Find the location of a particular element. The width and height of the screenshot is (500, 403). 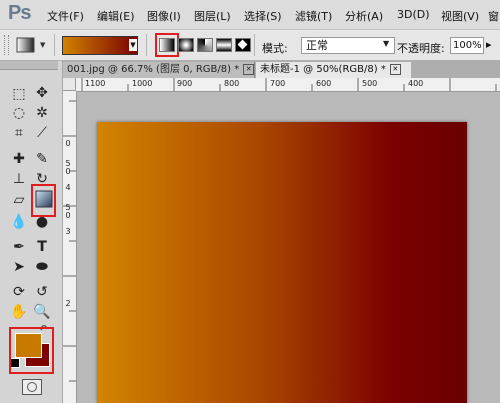

lasso-icon: ◌ is located at coordinates (19, 113).